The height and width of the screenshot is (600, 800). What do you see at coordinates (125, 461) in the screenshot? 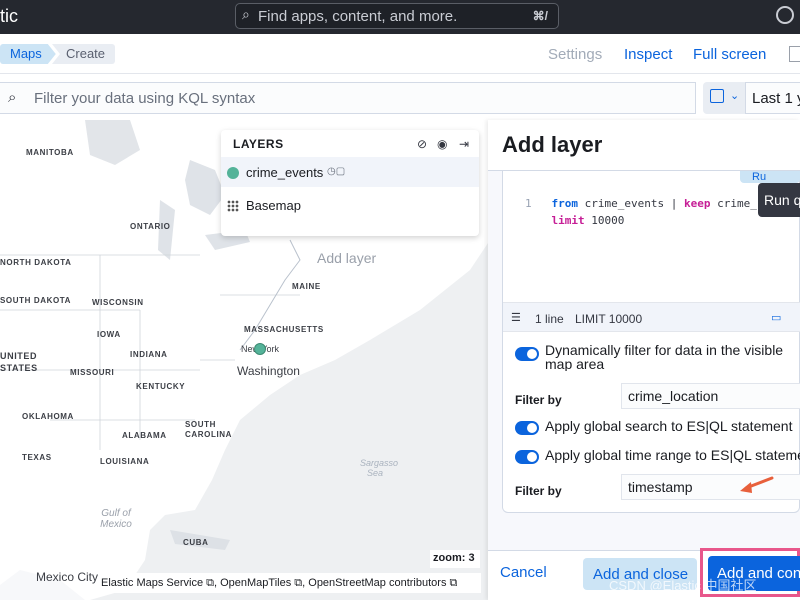
I see `map-label: LOUISIANA` at bounding box center [125, 461].